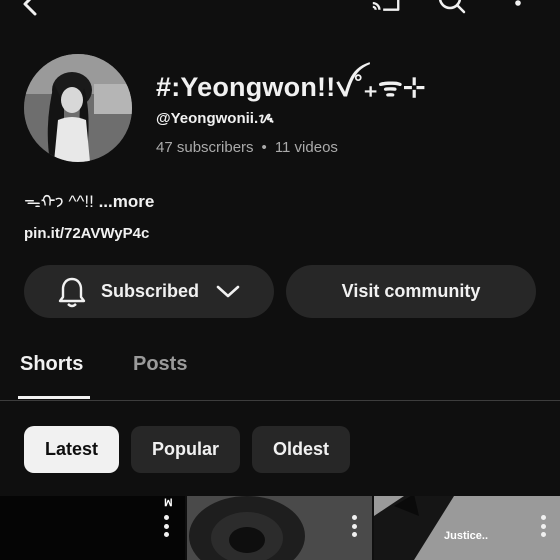  What do you see at coordinates (185, 449) in the screenshot?
I see `filter-popular: Popular` at bounding box center [185, 449].